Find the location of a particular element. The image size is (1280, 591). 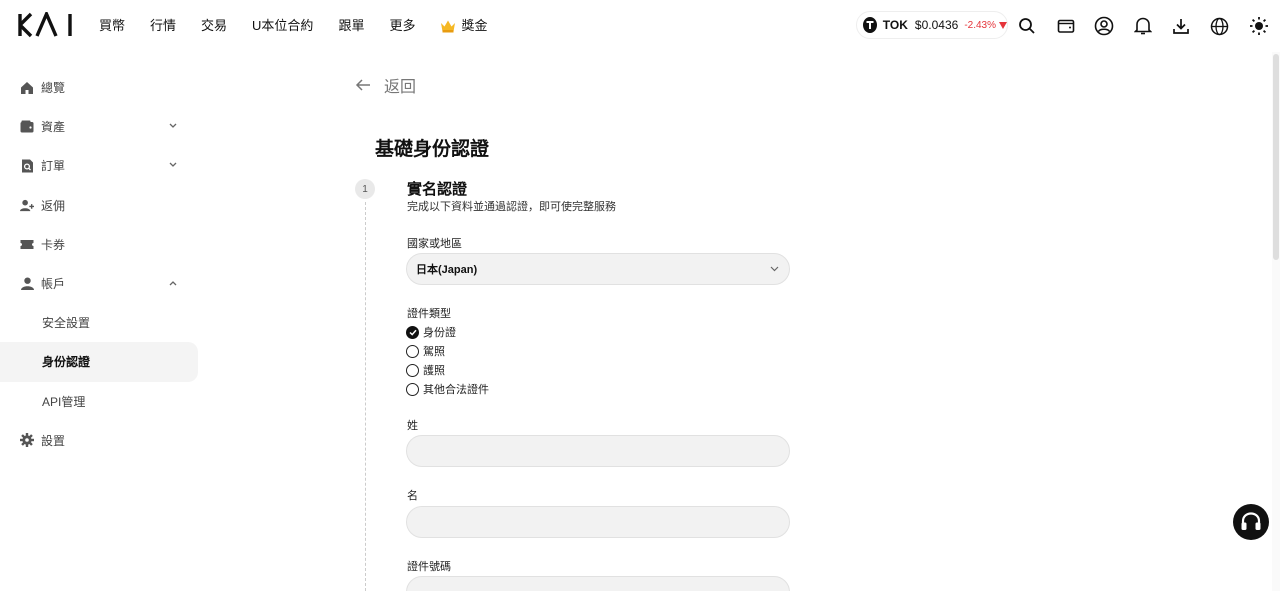

sidebar-item-label: 返佣 is located at coordinates (53, 205).